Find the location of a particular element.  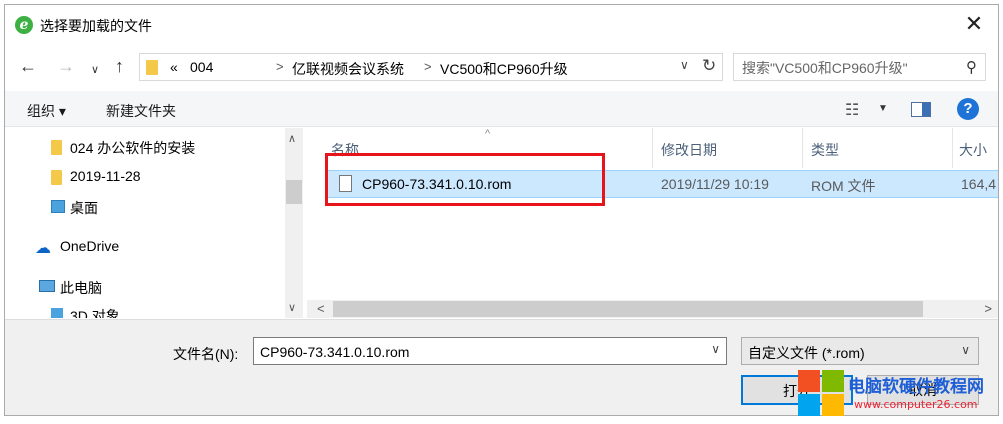

watermark-title: 电脑软硬件教程网 is located at coordinates (916, 386).